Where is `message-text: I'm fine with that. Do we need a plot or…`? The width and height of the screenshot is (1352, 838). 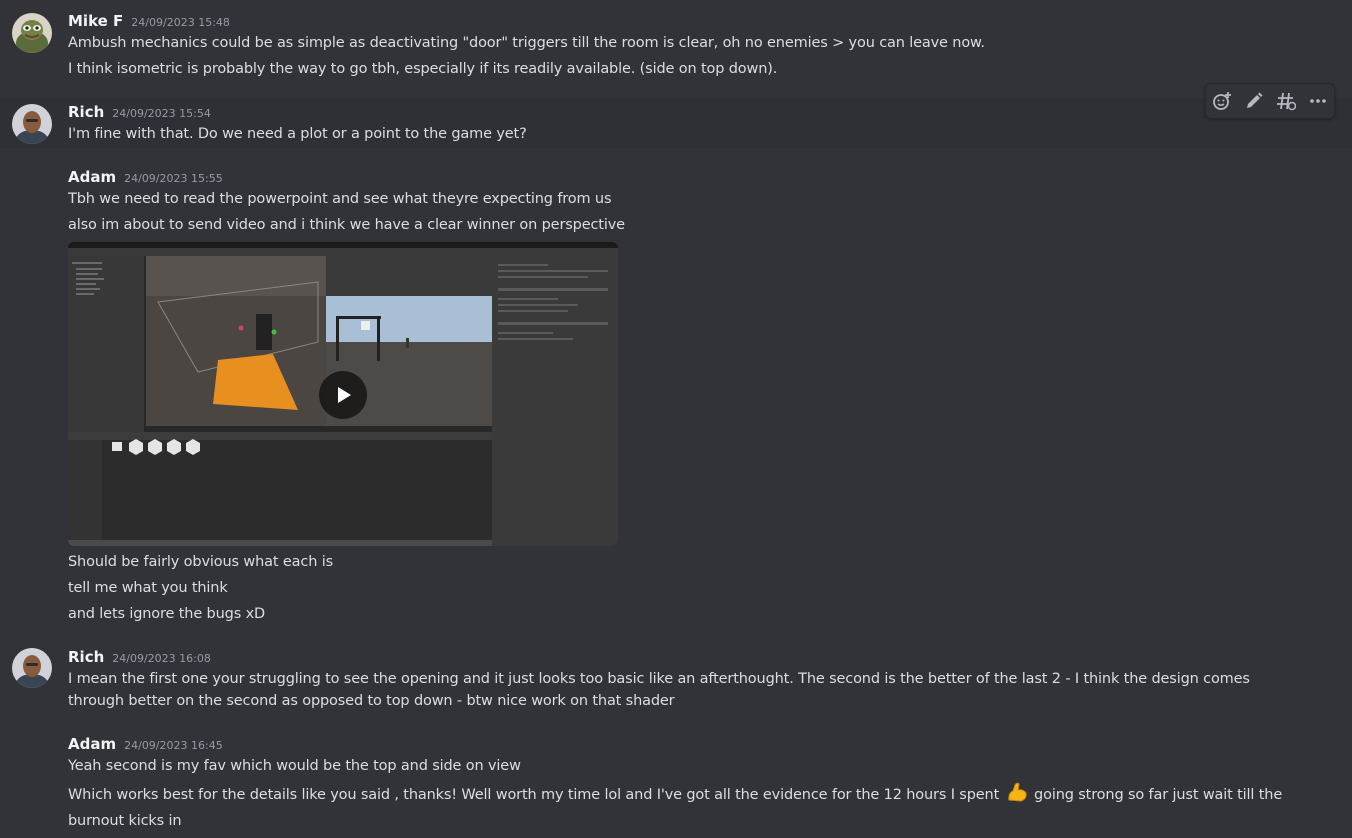
message-text: I'm fine with that. Do we need a plot or… is located at coordinates (297, 134).